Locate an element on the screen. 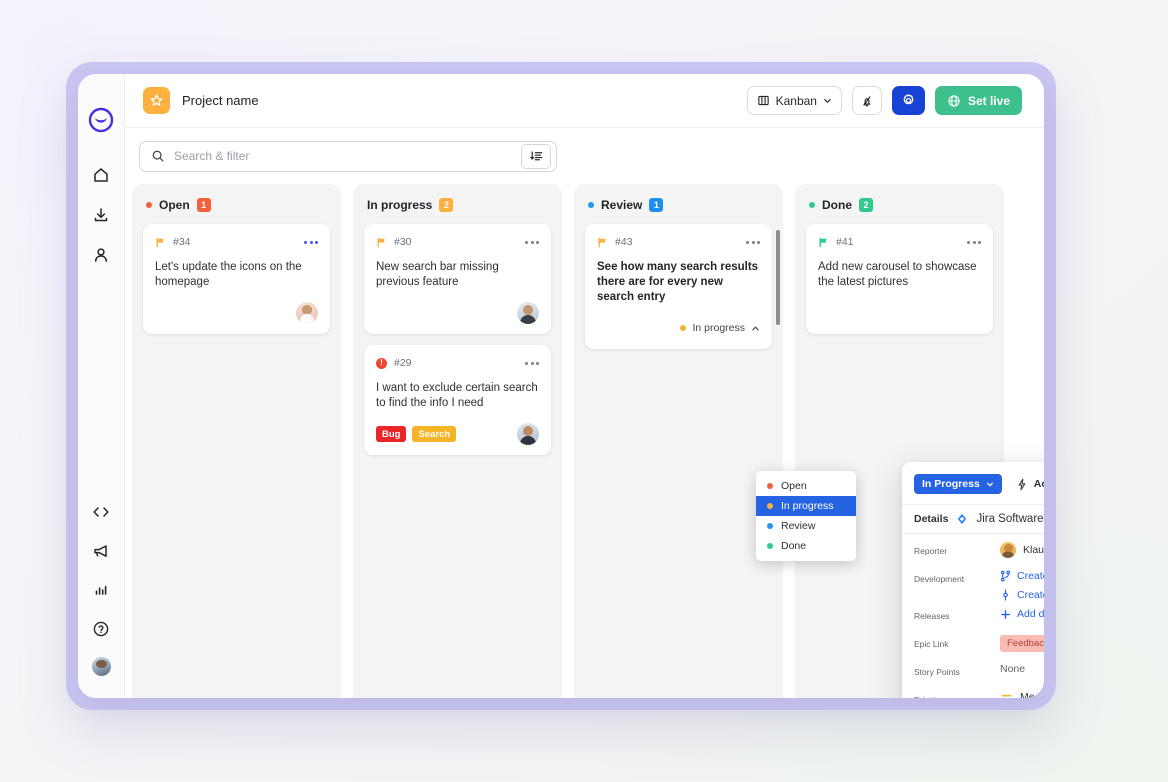  add-deployment-link: Add deployment is located at coordinates (1022, 614).